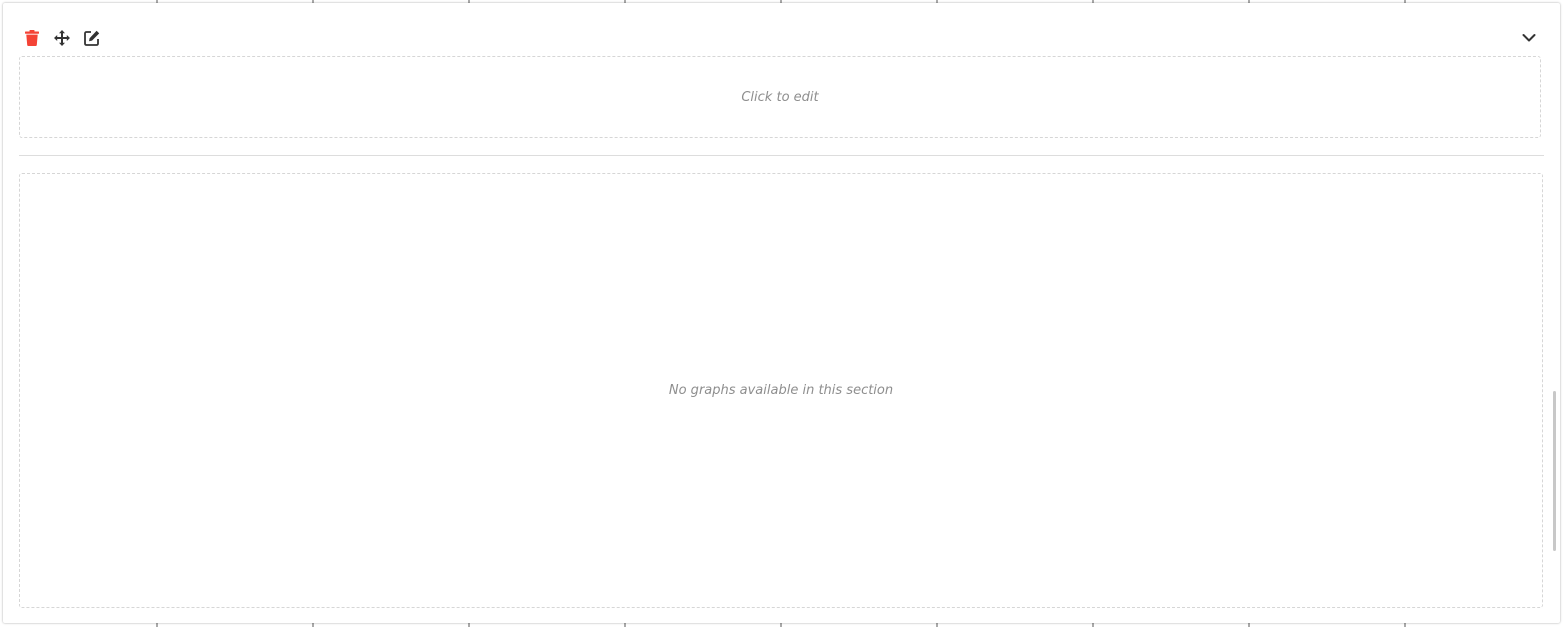 The image size is (1564, 627). I want to click on delete-section-button, so click(32, 38).